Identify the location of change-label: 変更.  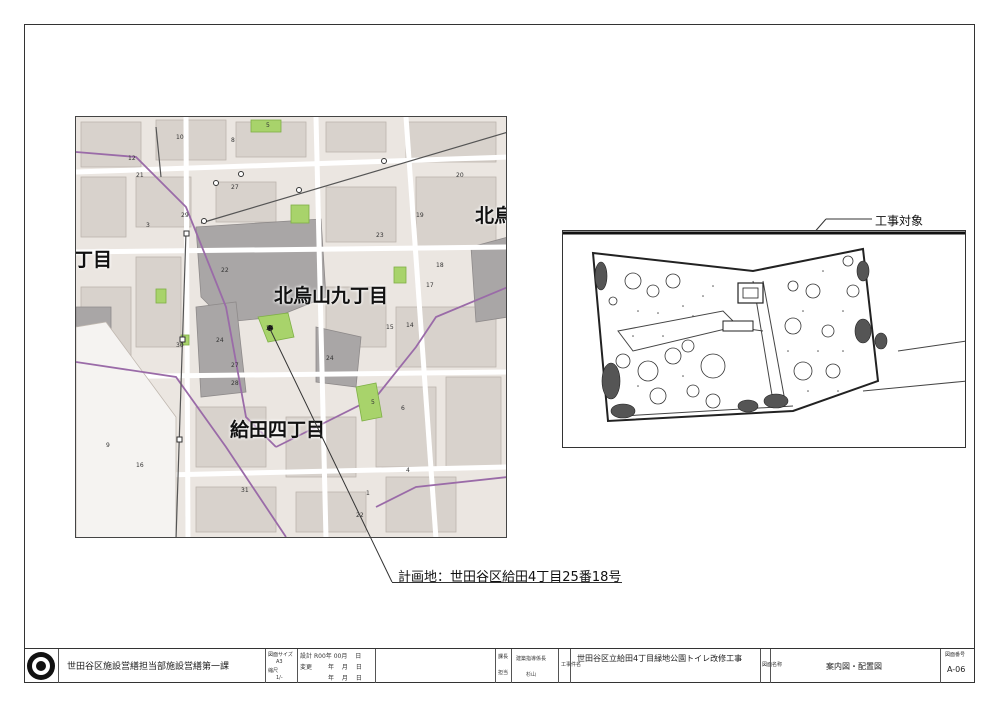
(306, 667).